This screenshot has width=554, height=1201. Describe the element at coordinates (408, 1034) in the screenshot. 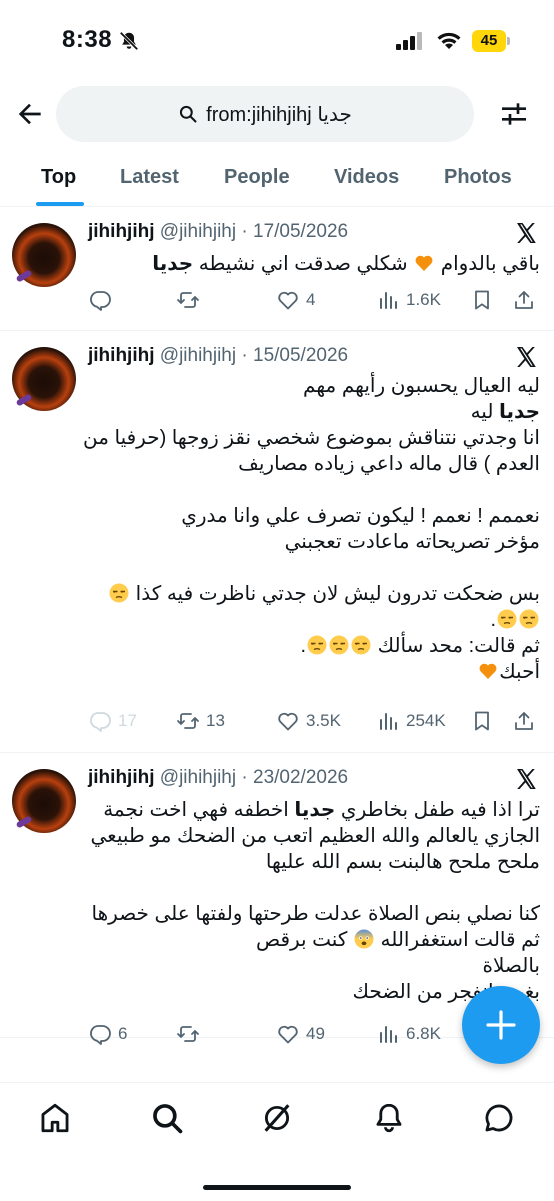

I see `views-button: 6.8K` at that location.